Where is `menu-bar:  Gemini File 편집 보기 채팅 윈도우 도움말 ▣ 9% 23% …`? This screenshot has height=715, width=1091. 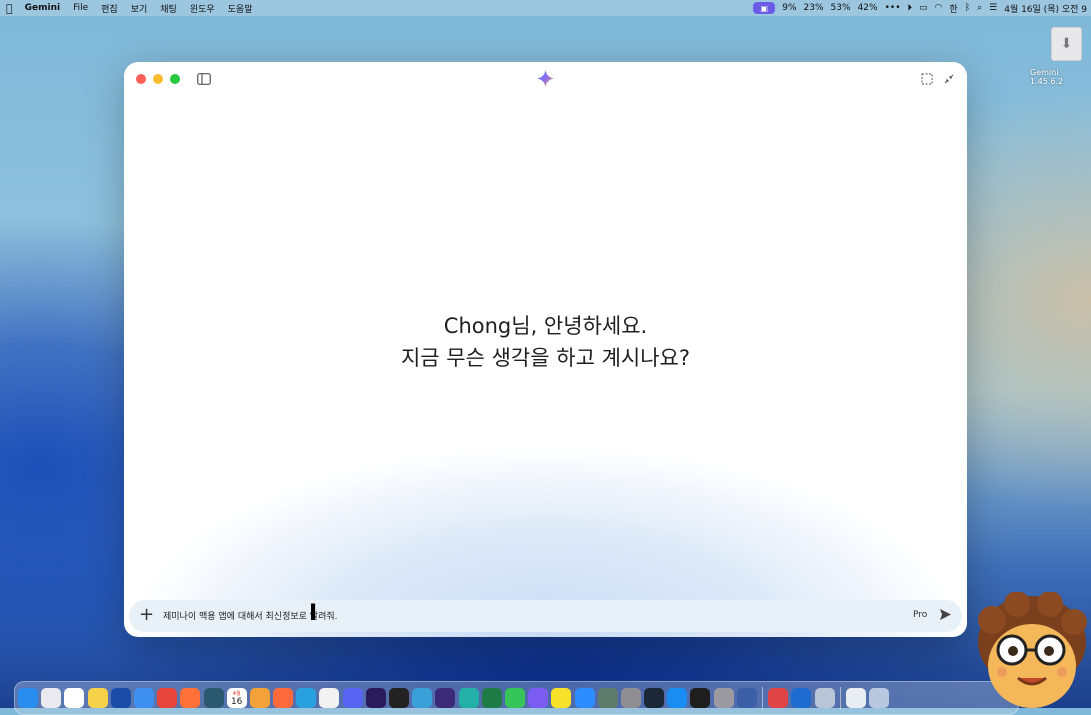
menu-bar:  Gemini File 편집 보기 채팅 윈도우 도움말 ▣ 9% 23% … is located at coordinates (545, 8).